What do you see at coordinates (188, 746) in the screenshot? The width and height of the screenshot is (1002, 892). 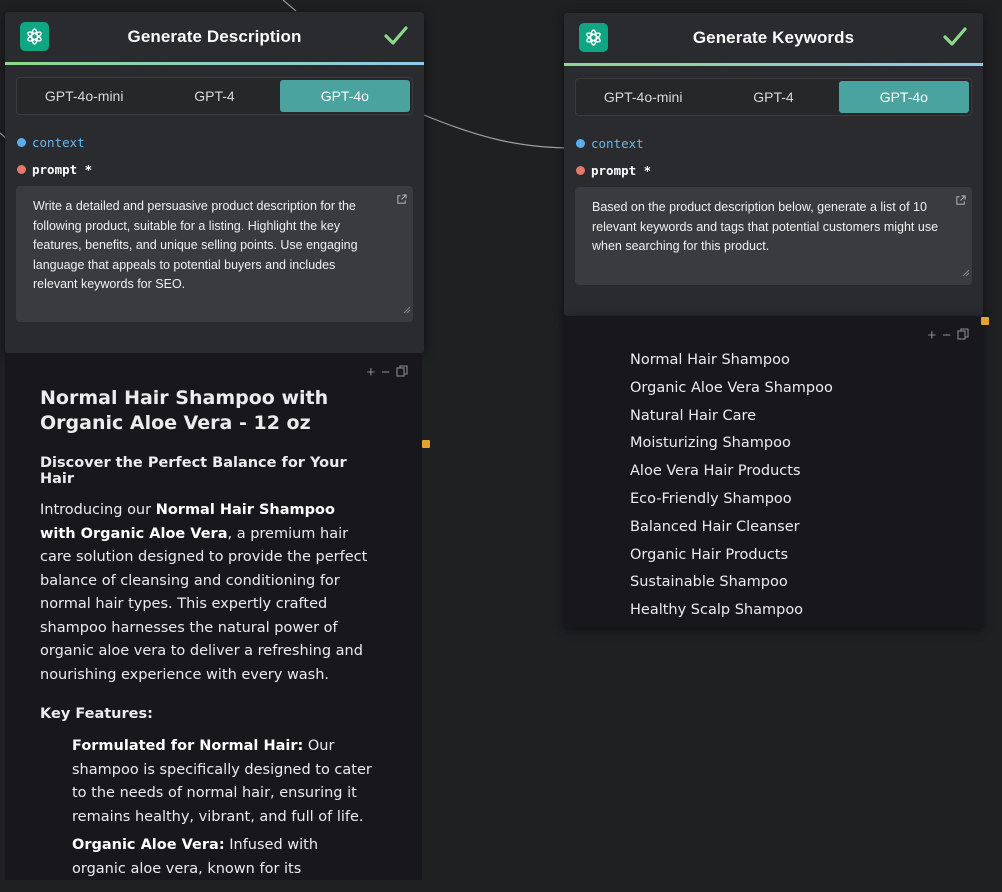 I see `feature-title: Formulated for Normal Hair:` at bounding box center [188, 746].